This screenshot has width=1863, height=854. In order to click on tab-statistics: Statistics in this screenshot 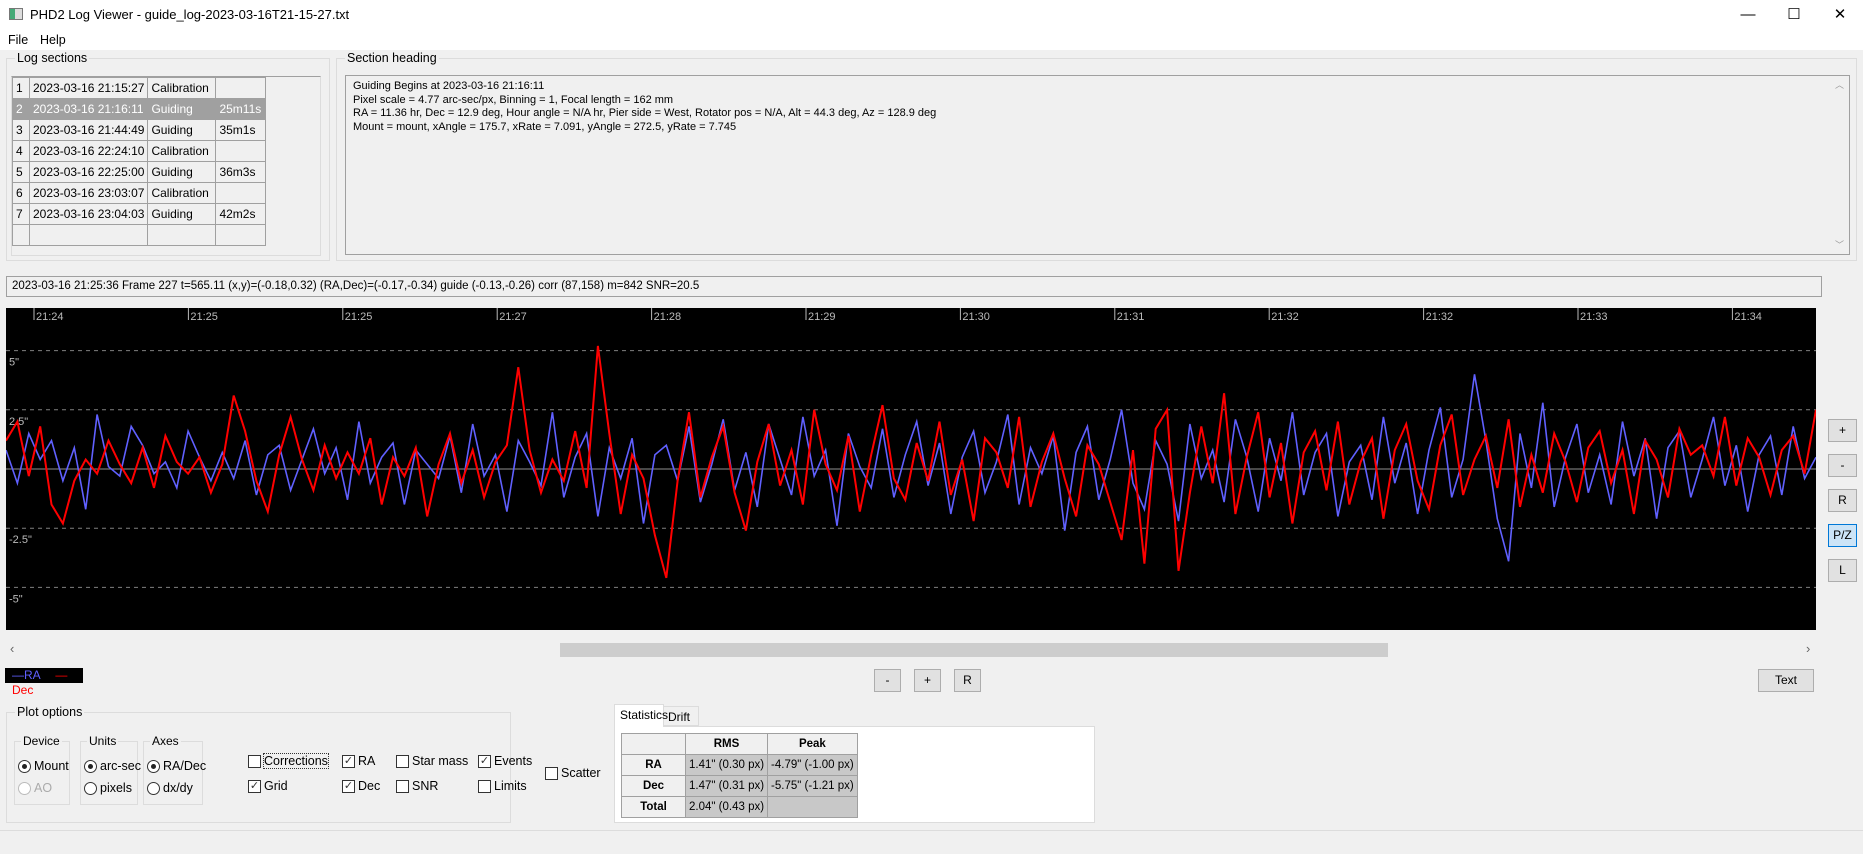, I will do `click(641, 715)`.